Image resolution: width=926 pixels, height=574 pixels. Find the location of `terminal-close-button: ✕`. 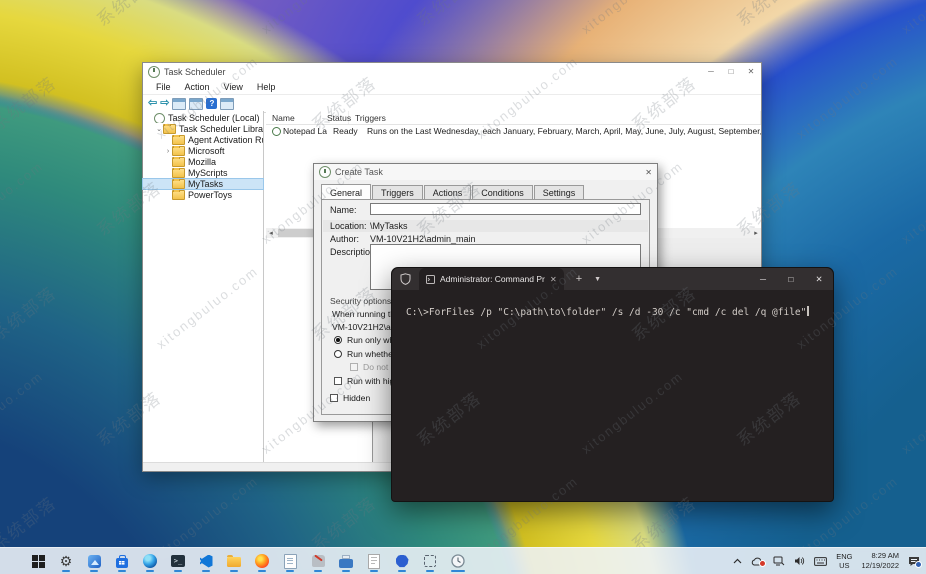

terminal-close-button: ✕ is located at coordinates (819, 279).